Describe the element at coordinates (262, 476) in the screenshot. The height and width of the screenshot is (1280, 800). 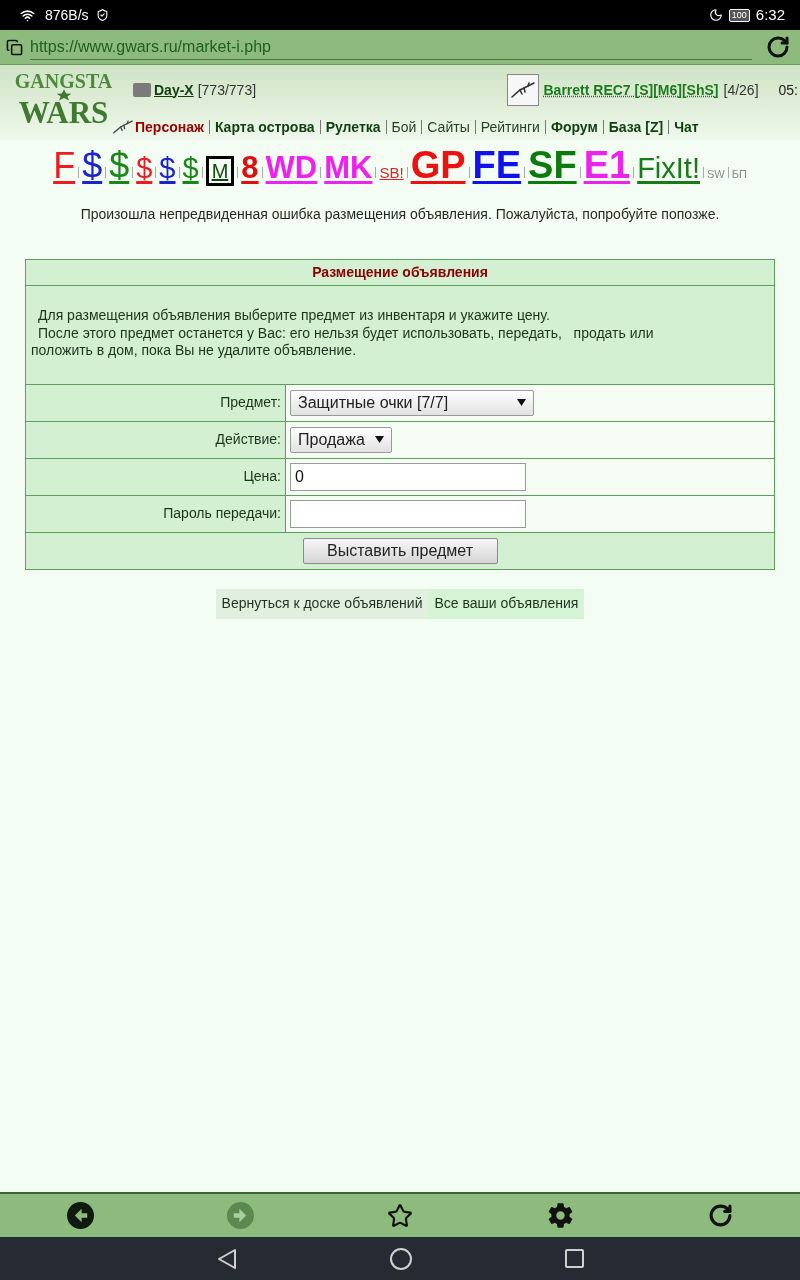
I see `field-label: Цена:` at that location.